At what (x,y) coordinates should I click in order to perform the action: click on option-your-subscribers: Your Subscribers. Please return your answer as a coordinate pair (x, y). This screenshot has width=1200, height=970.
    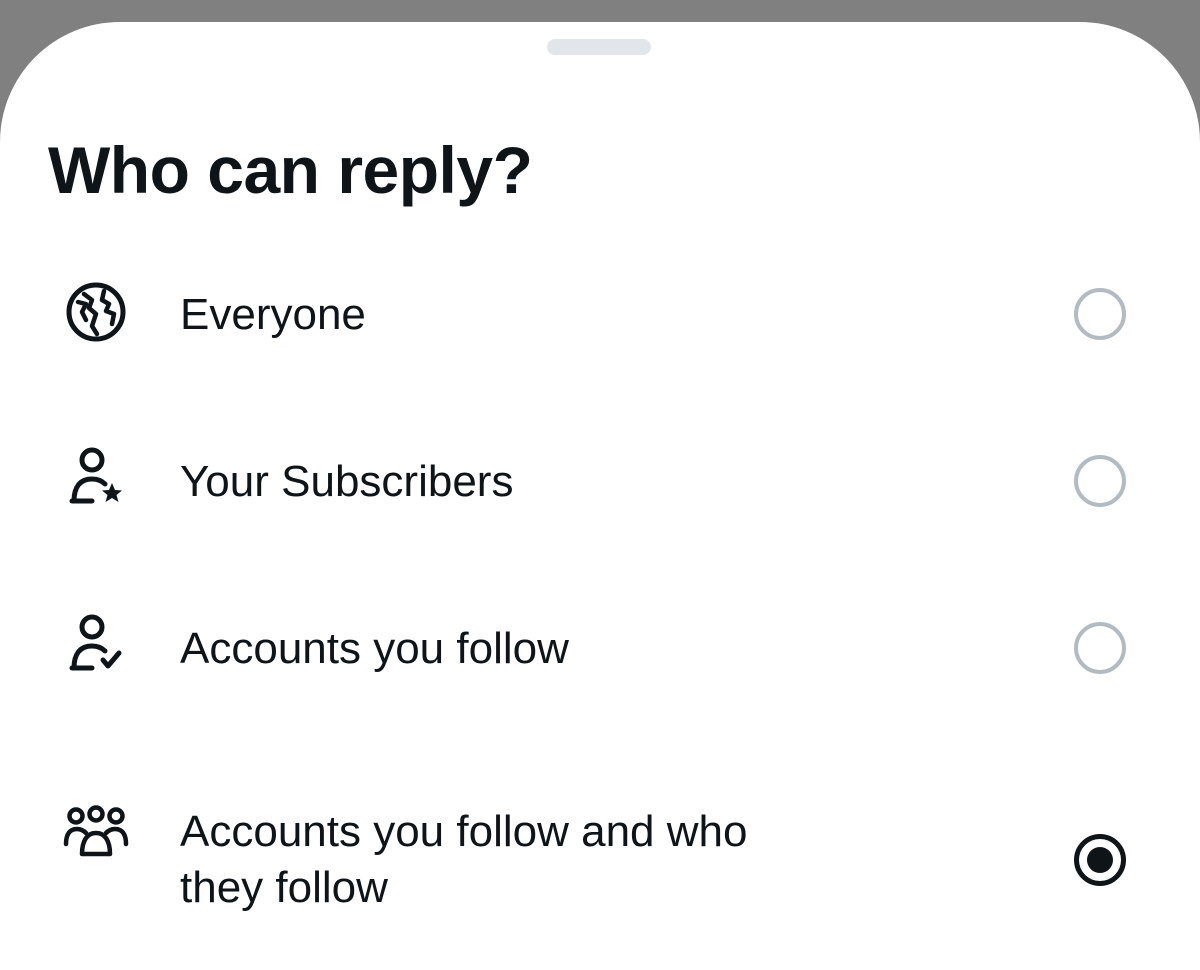
    Looking at the image, I should click on (600, 482).